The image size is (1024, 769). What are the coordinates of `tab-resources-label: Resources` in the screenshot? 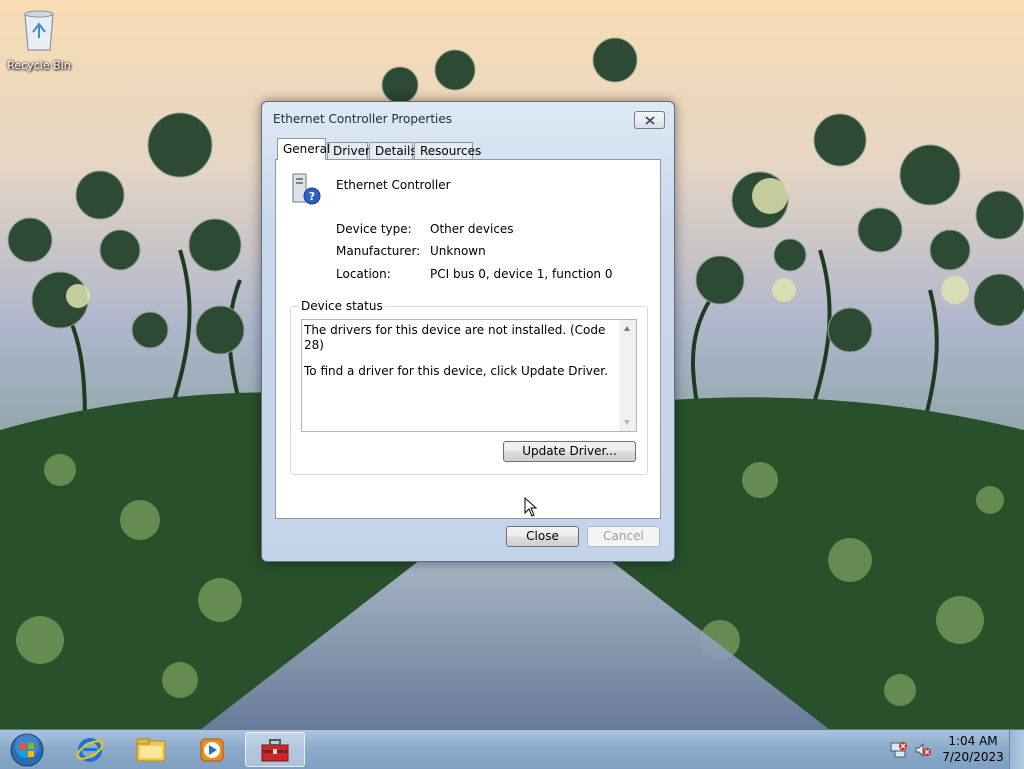 It's located at (451, 151).